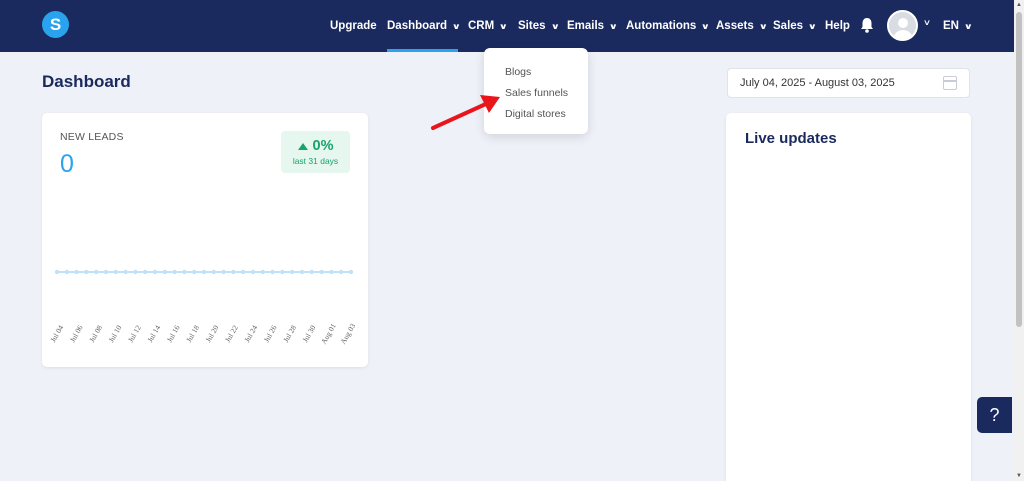 This screenshot has height=481, width=1024. What do you see at coordinates (95, 333) in the screenshot?
I see `x-tick-label: Jul 08` at bounding box center [95, 333].